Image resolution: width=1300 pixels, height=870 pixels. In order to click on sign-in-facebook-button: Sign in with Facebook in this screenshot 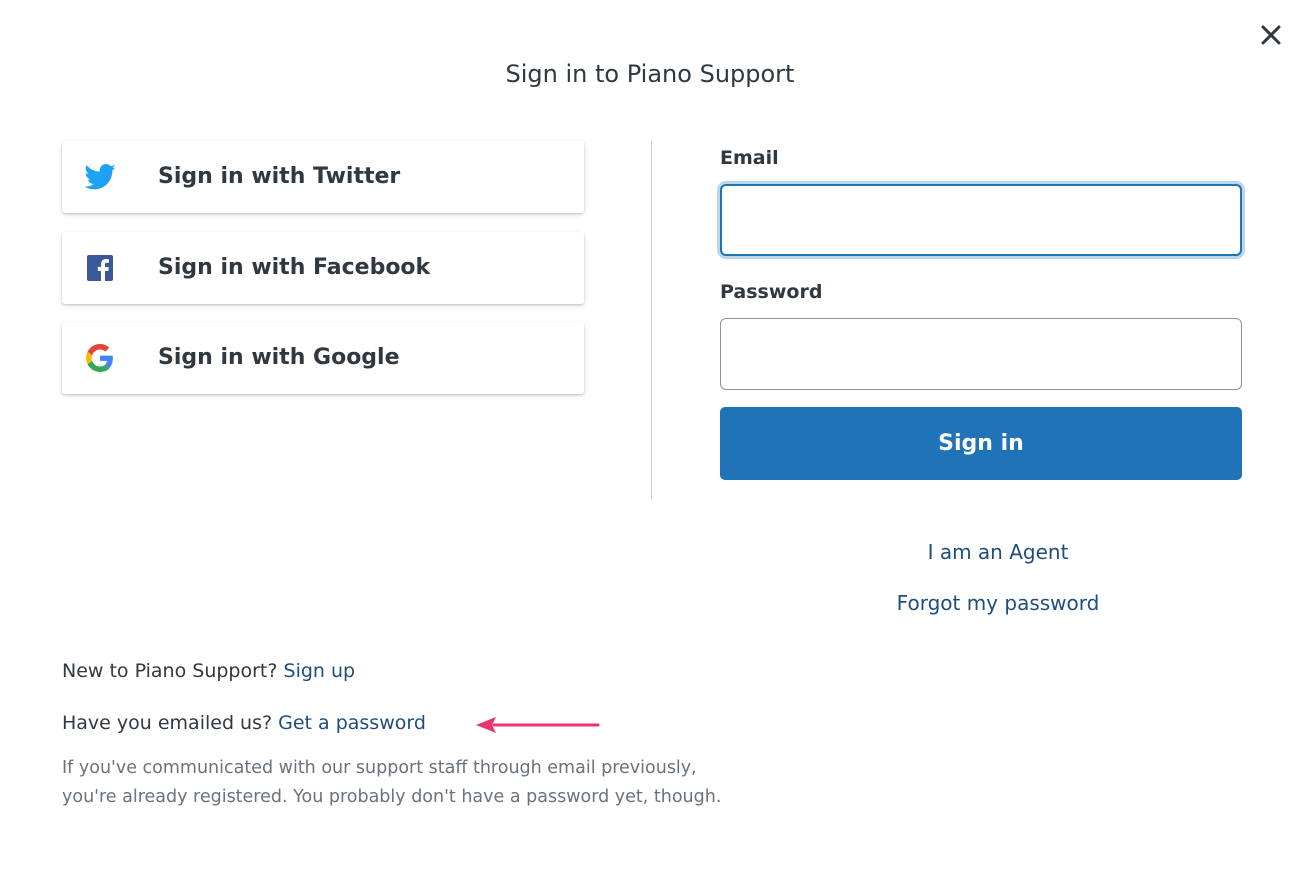, I will do `click(323, 268)`.